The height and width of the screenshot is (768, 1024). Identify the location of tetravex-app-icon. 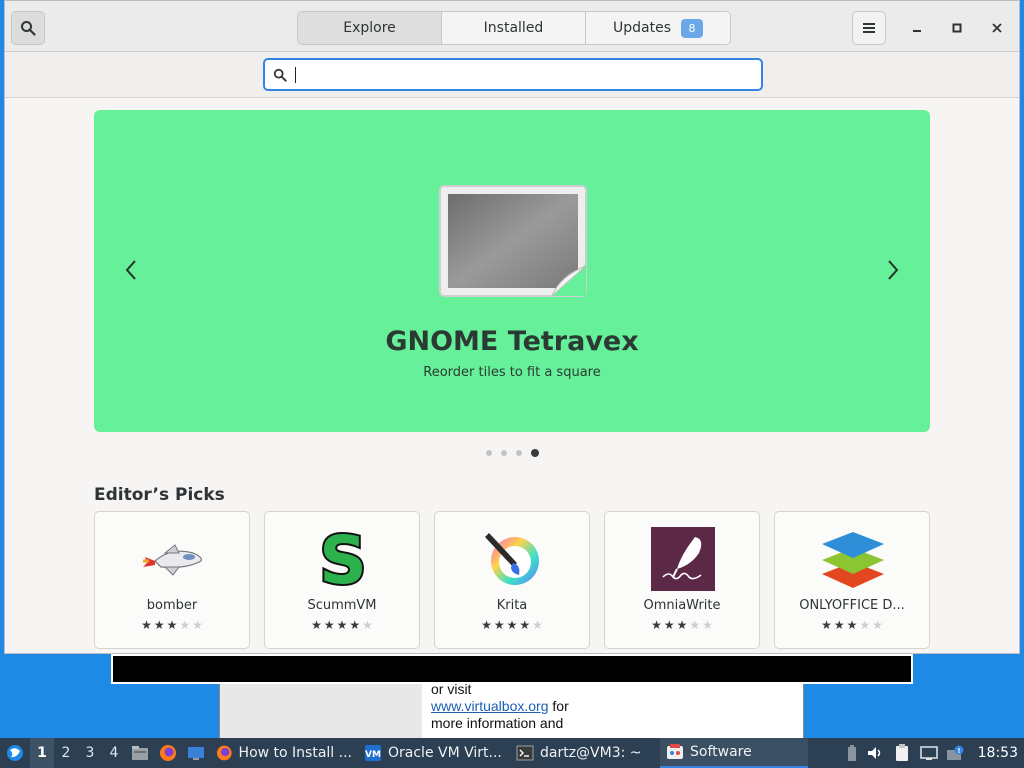
(513, 241).